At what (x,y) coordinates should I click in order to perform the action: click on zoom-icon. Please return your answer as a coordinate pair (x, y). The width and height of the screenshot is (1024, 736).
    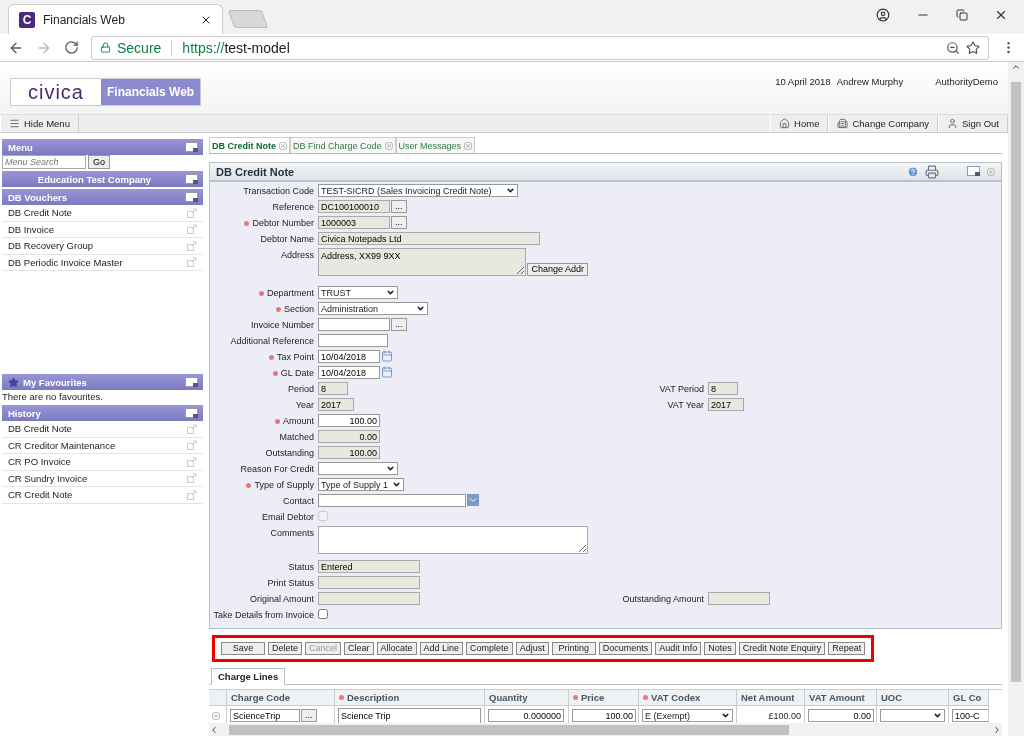
    Looking at the image, I should click on (953, 47).